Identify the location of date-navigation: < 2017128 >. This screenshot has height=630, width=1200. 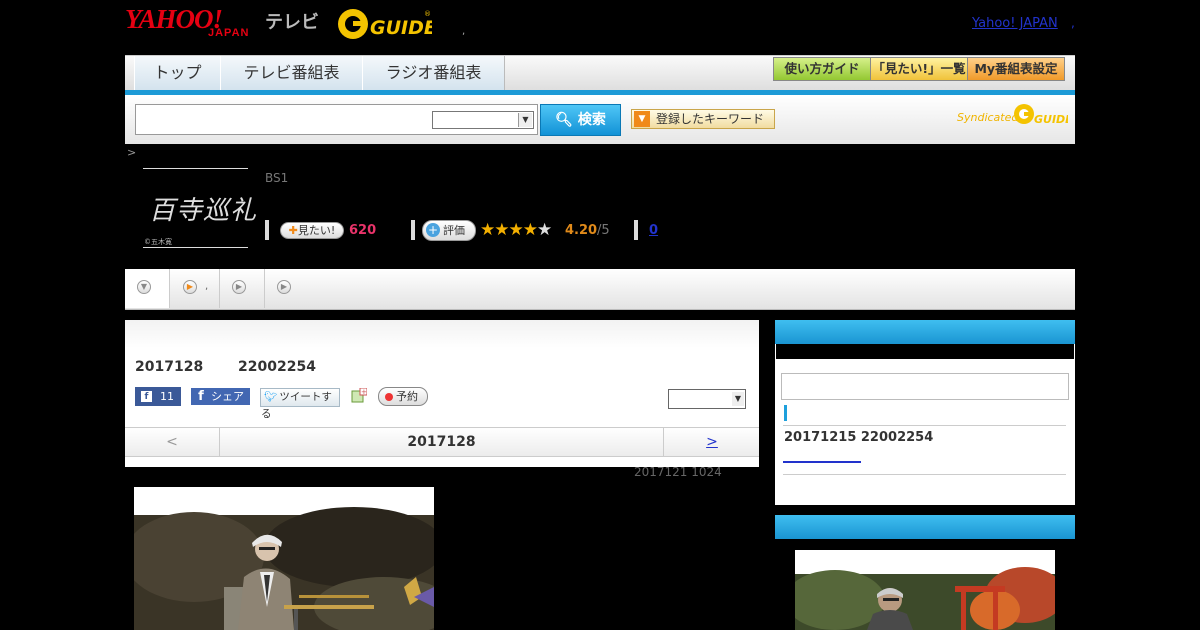
(442, 442).